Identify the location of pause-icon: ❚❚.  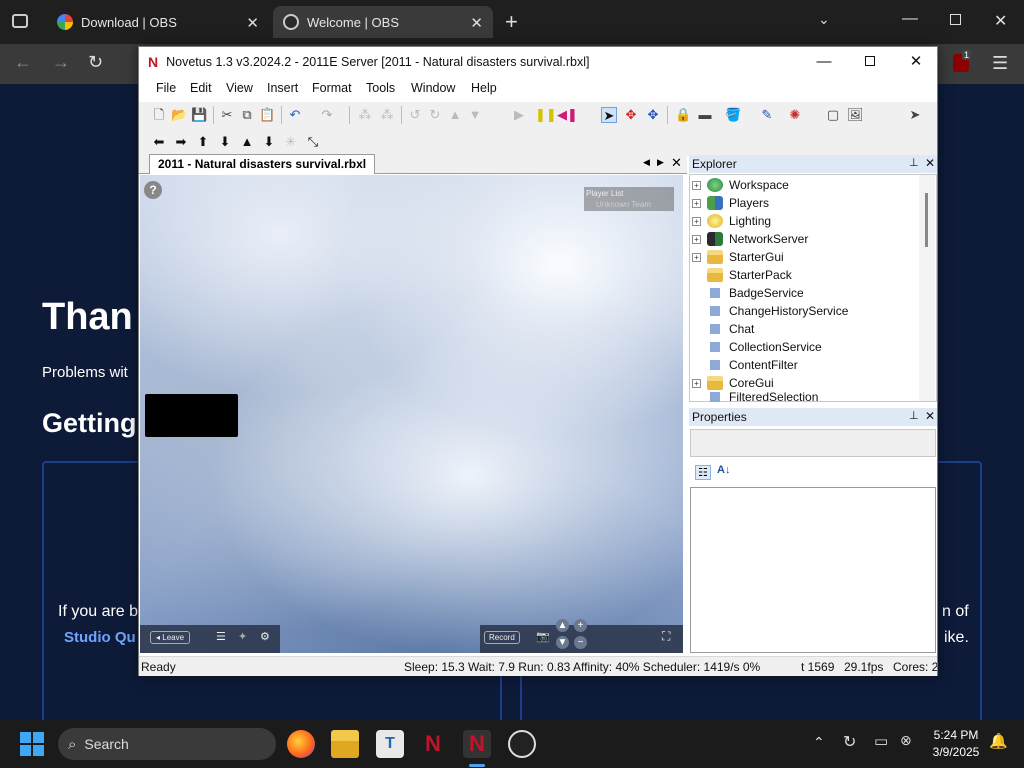
(546, 115).